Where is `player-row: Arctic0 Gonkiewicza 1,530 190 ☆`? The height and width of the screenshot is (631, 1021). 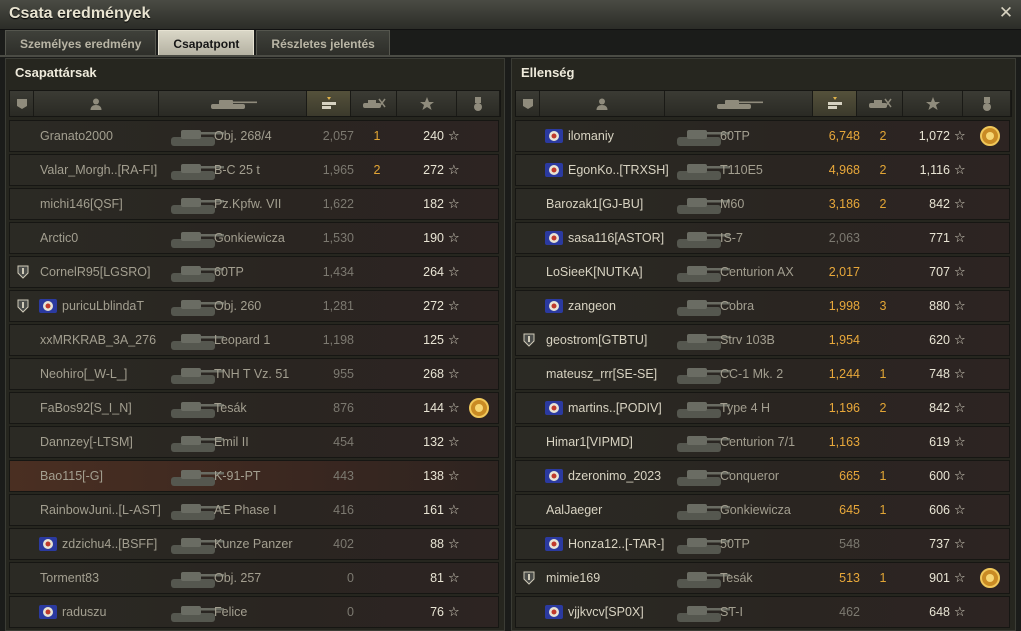 player-row: Arctic0 Gonkiewicza 1,530 190 ☆ is located at coordinates (254, 238).